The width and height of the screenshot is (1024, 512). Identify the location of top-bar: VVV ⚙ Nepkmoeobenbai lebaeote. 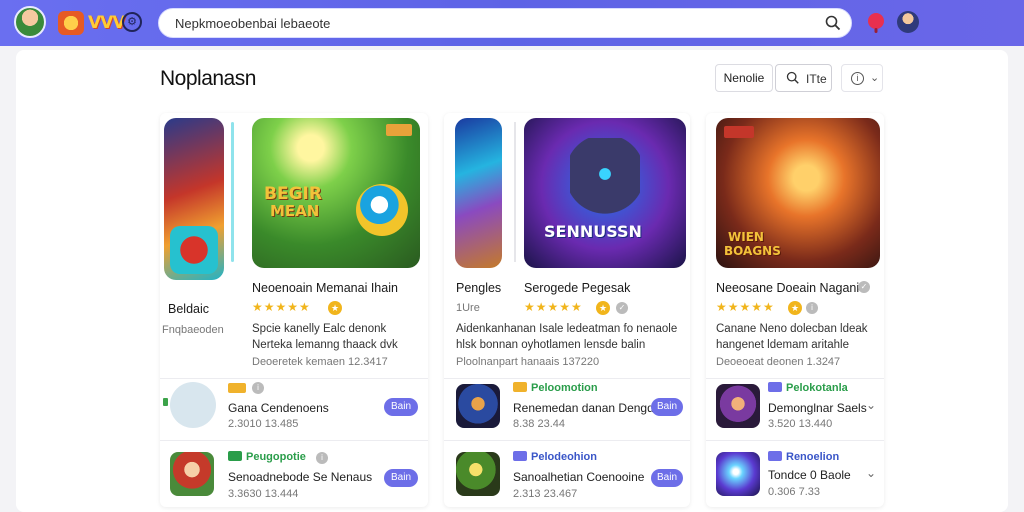
(512, 23).